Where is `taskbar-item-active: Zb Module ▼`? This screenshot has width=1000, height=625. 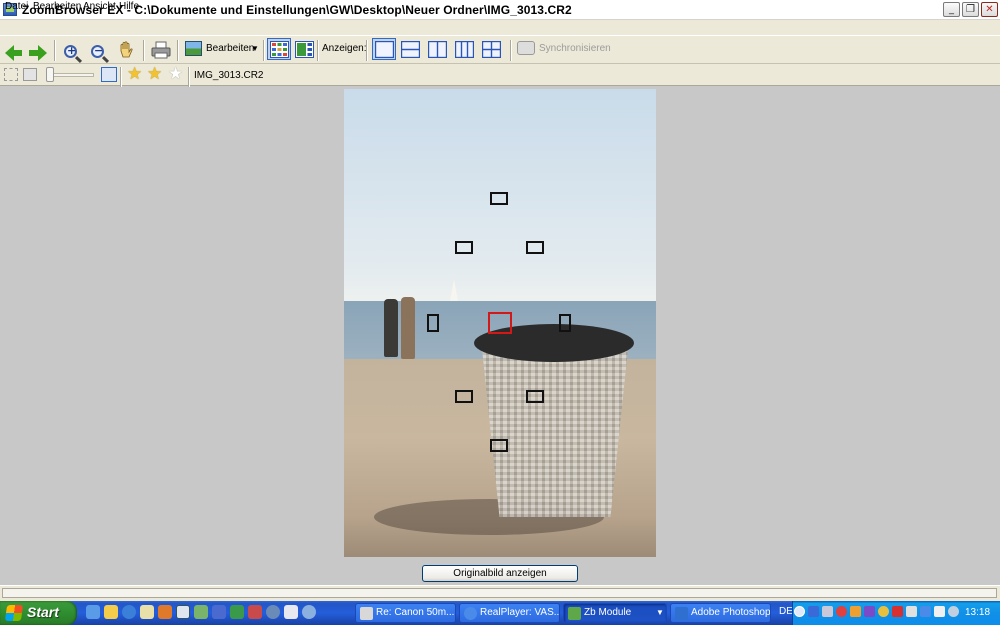 taskbar-item-active: Zb Module ▼ is located at coordinates (615, 613).